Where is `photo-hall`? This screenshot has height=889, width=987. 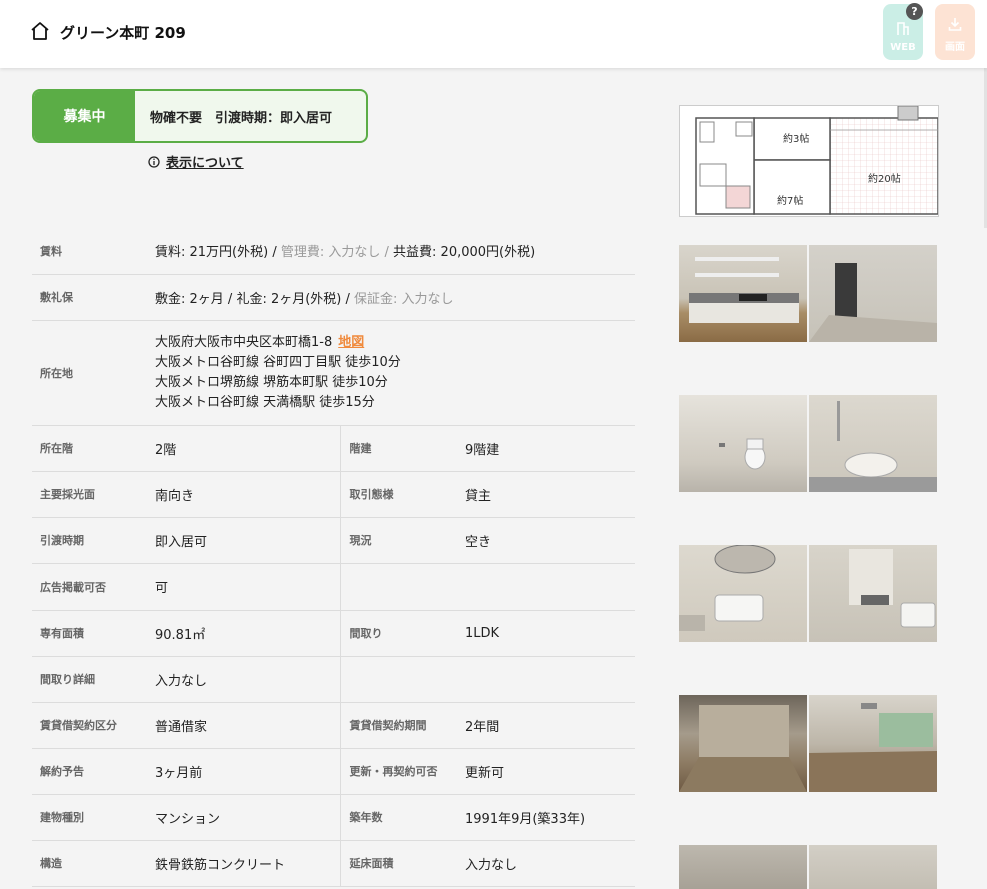 photo-hall is located at coordinates (873, 867).